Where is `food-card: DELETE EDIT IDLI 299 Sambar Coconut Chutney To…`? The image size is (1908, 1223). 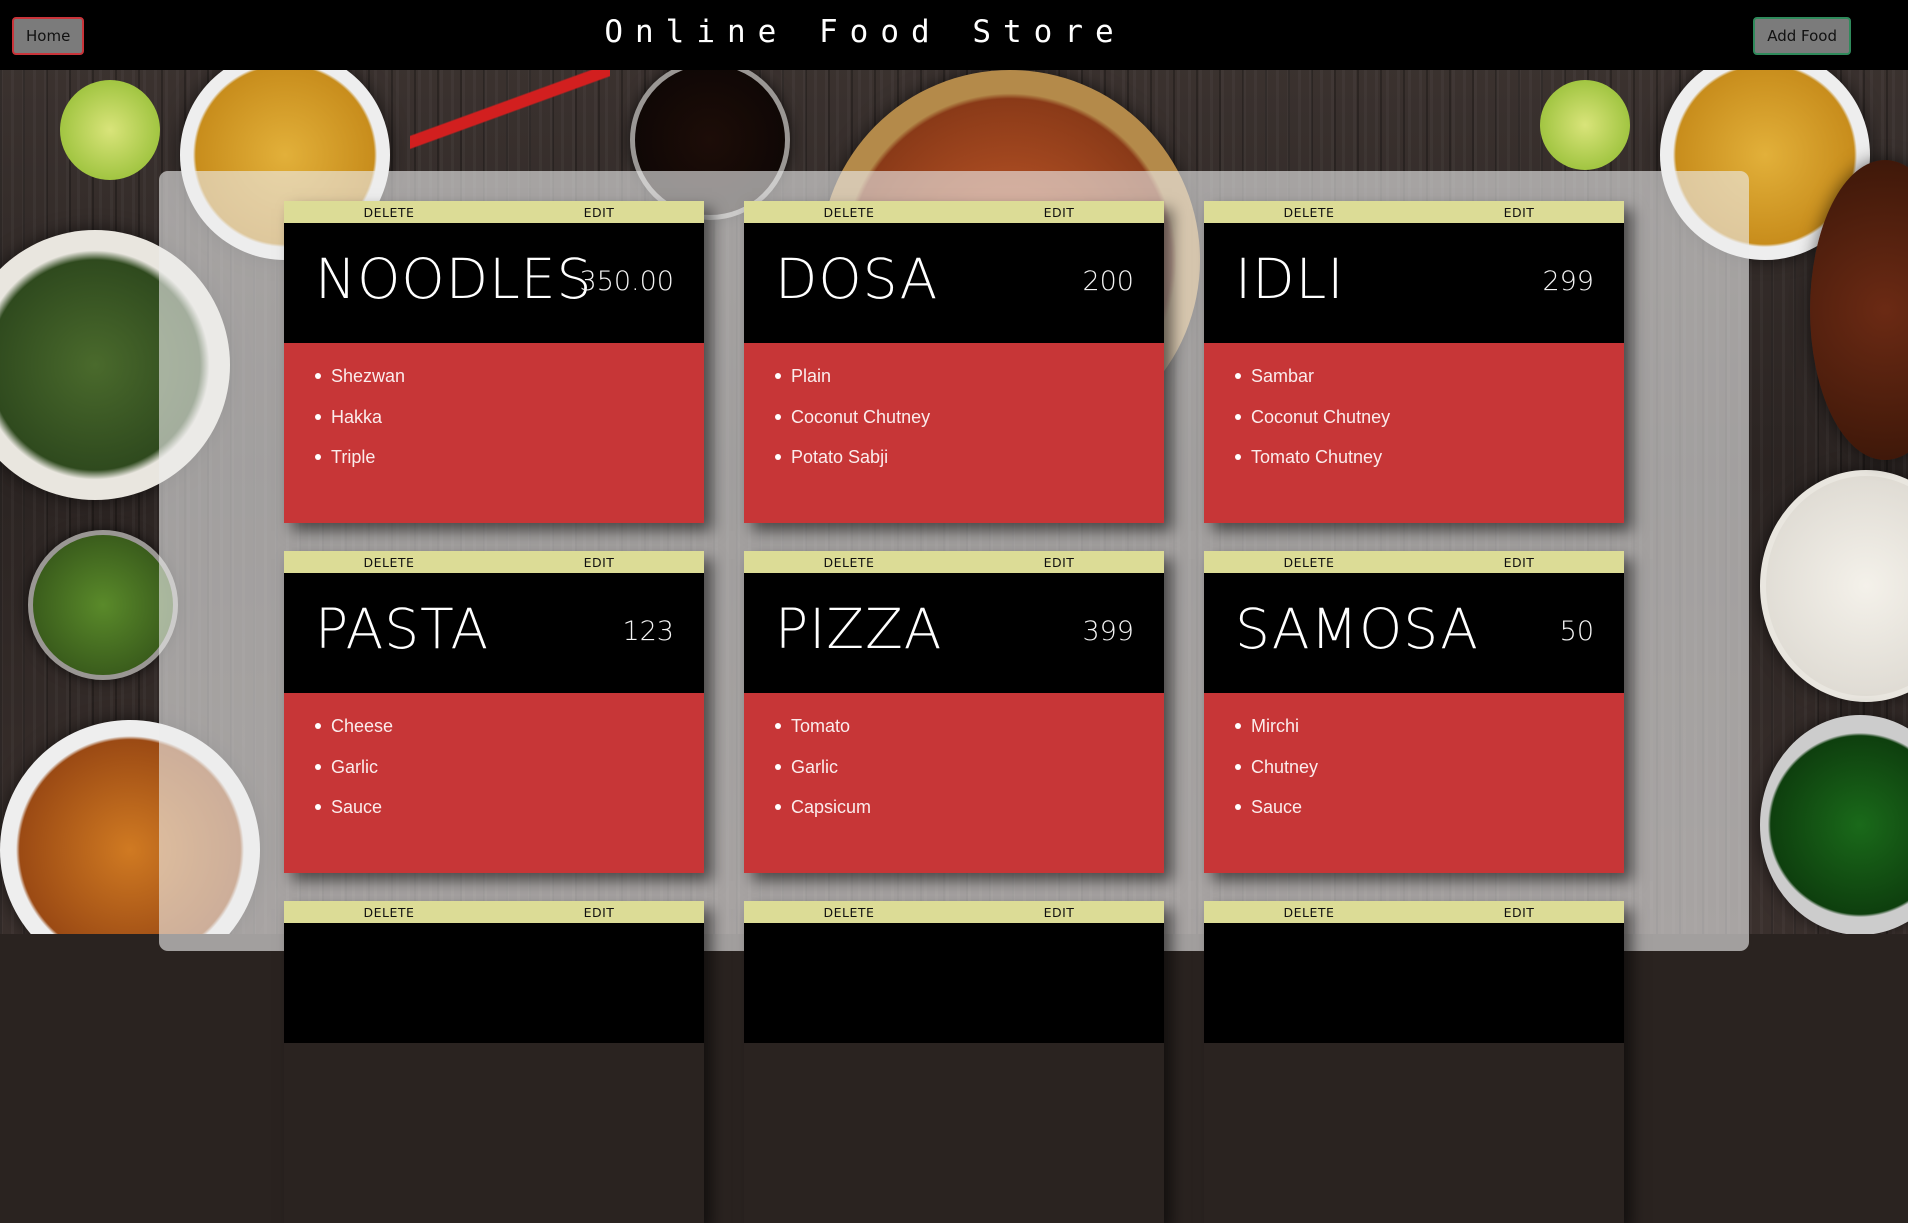
food-card: DELETE EDIT IDLI 299 Sambar Coconut Chutney To… is located at coordinates (1414, 362).